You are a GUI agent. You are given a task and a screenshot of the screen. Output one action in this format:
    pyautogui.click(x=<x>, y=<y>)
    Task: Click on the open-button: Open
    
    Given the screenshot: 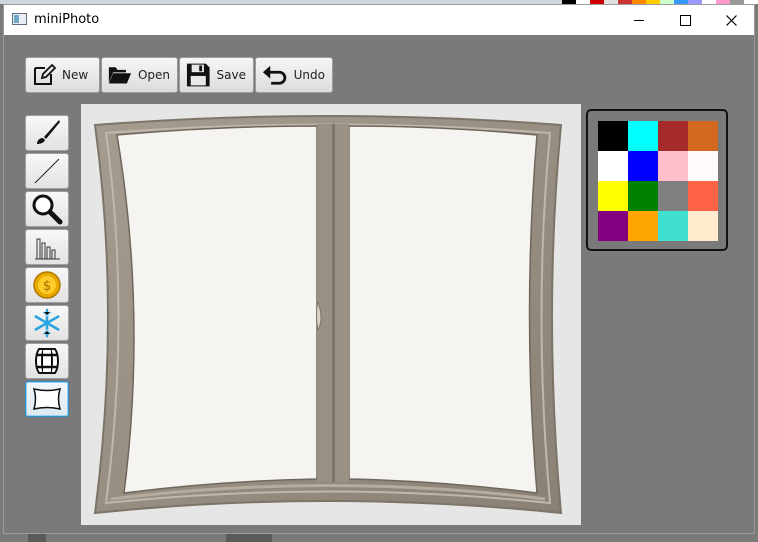 What is the action you would take?
    pyautogui.click(x=139, y=75)
    